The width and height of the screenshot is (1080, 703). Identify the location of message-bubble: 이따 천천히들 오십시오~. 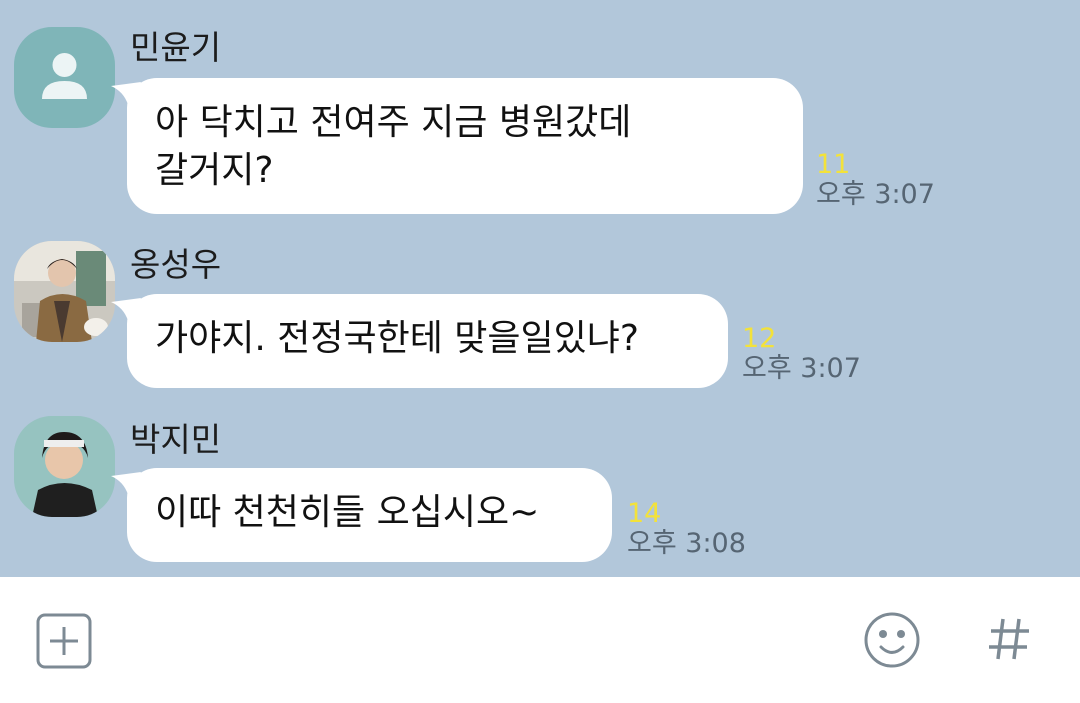
(361, 515).